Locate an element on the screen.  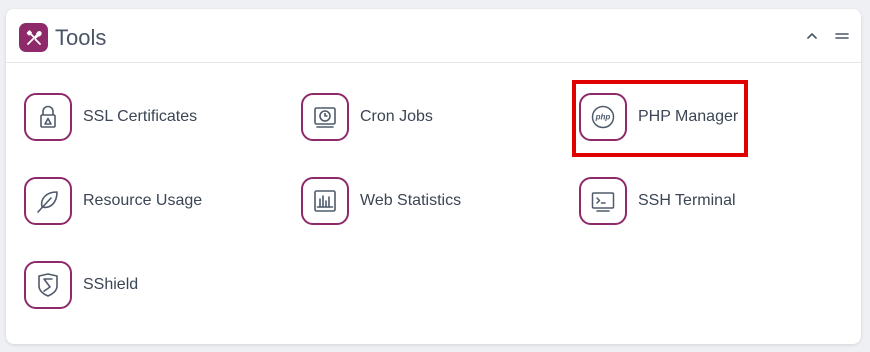
highlight-box is located at coordinates (660, 118).